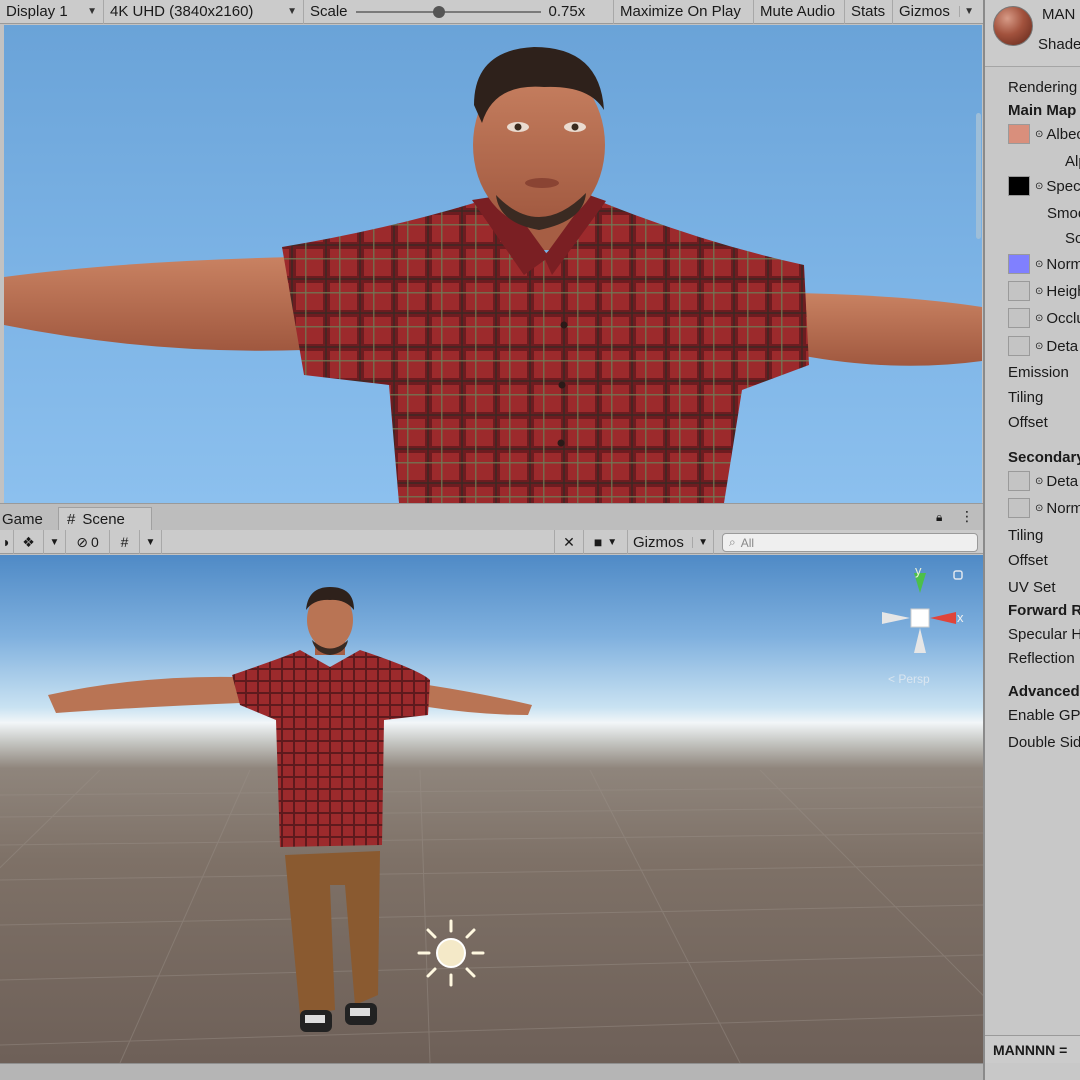 The width and height of the screenshot is (1080, 1080). What do you see at coordinates (1043, 87) in the screenshot?
I see `rendering-mode-label: Rendering` at bounding box center [1043, 87].